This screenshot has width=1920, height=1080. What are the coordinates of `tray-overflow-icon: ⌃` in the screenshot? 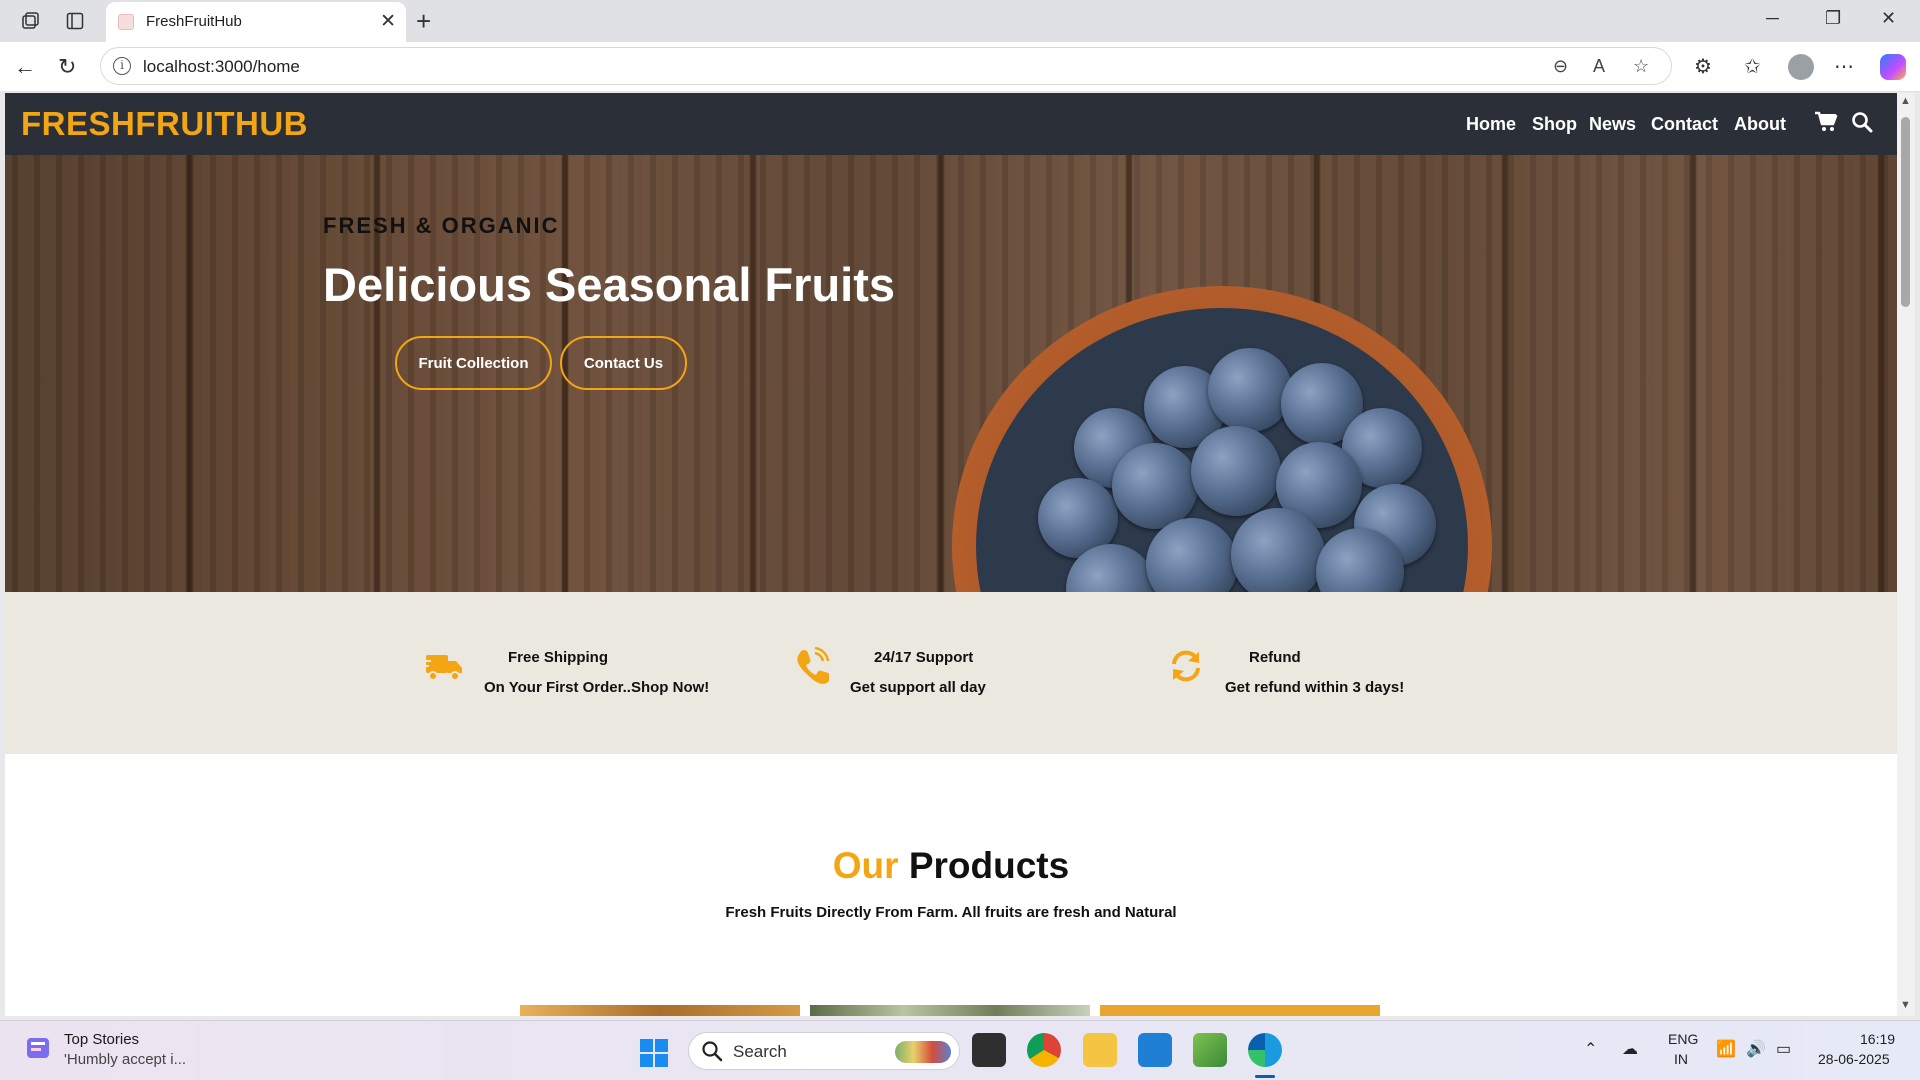 It's located at (1590, 1049).